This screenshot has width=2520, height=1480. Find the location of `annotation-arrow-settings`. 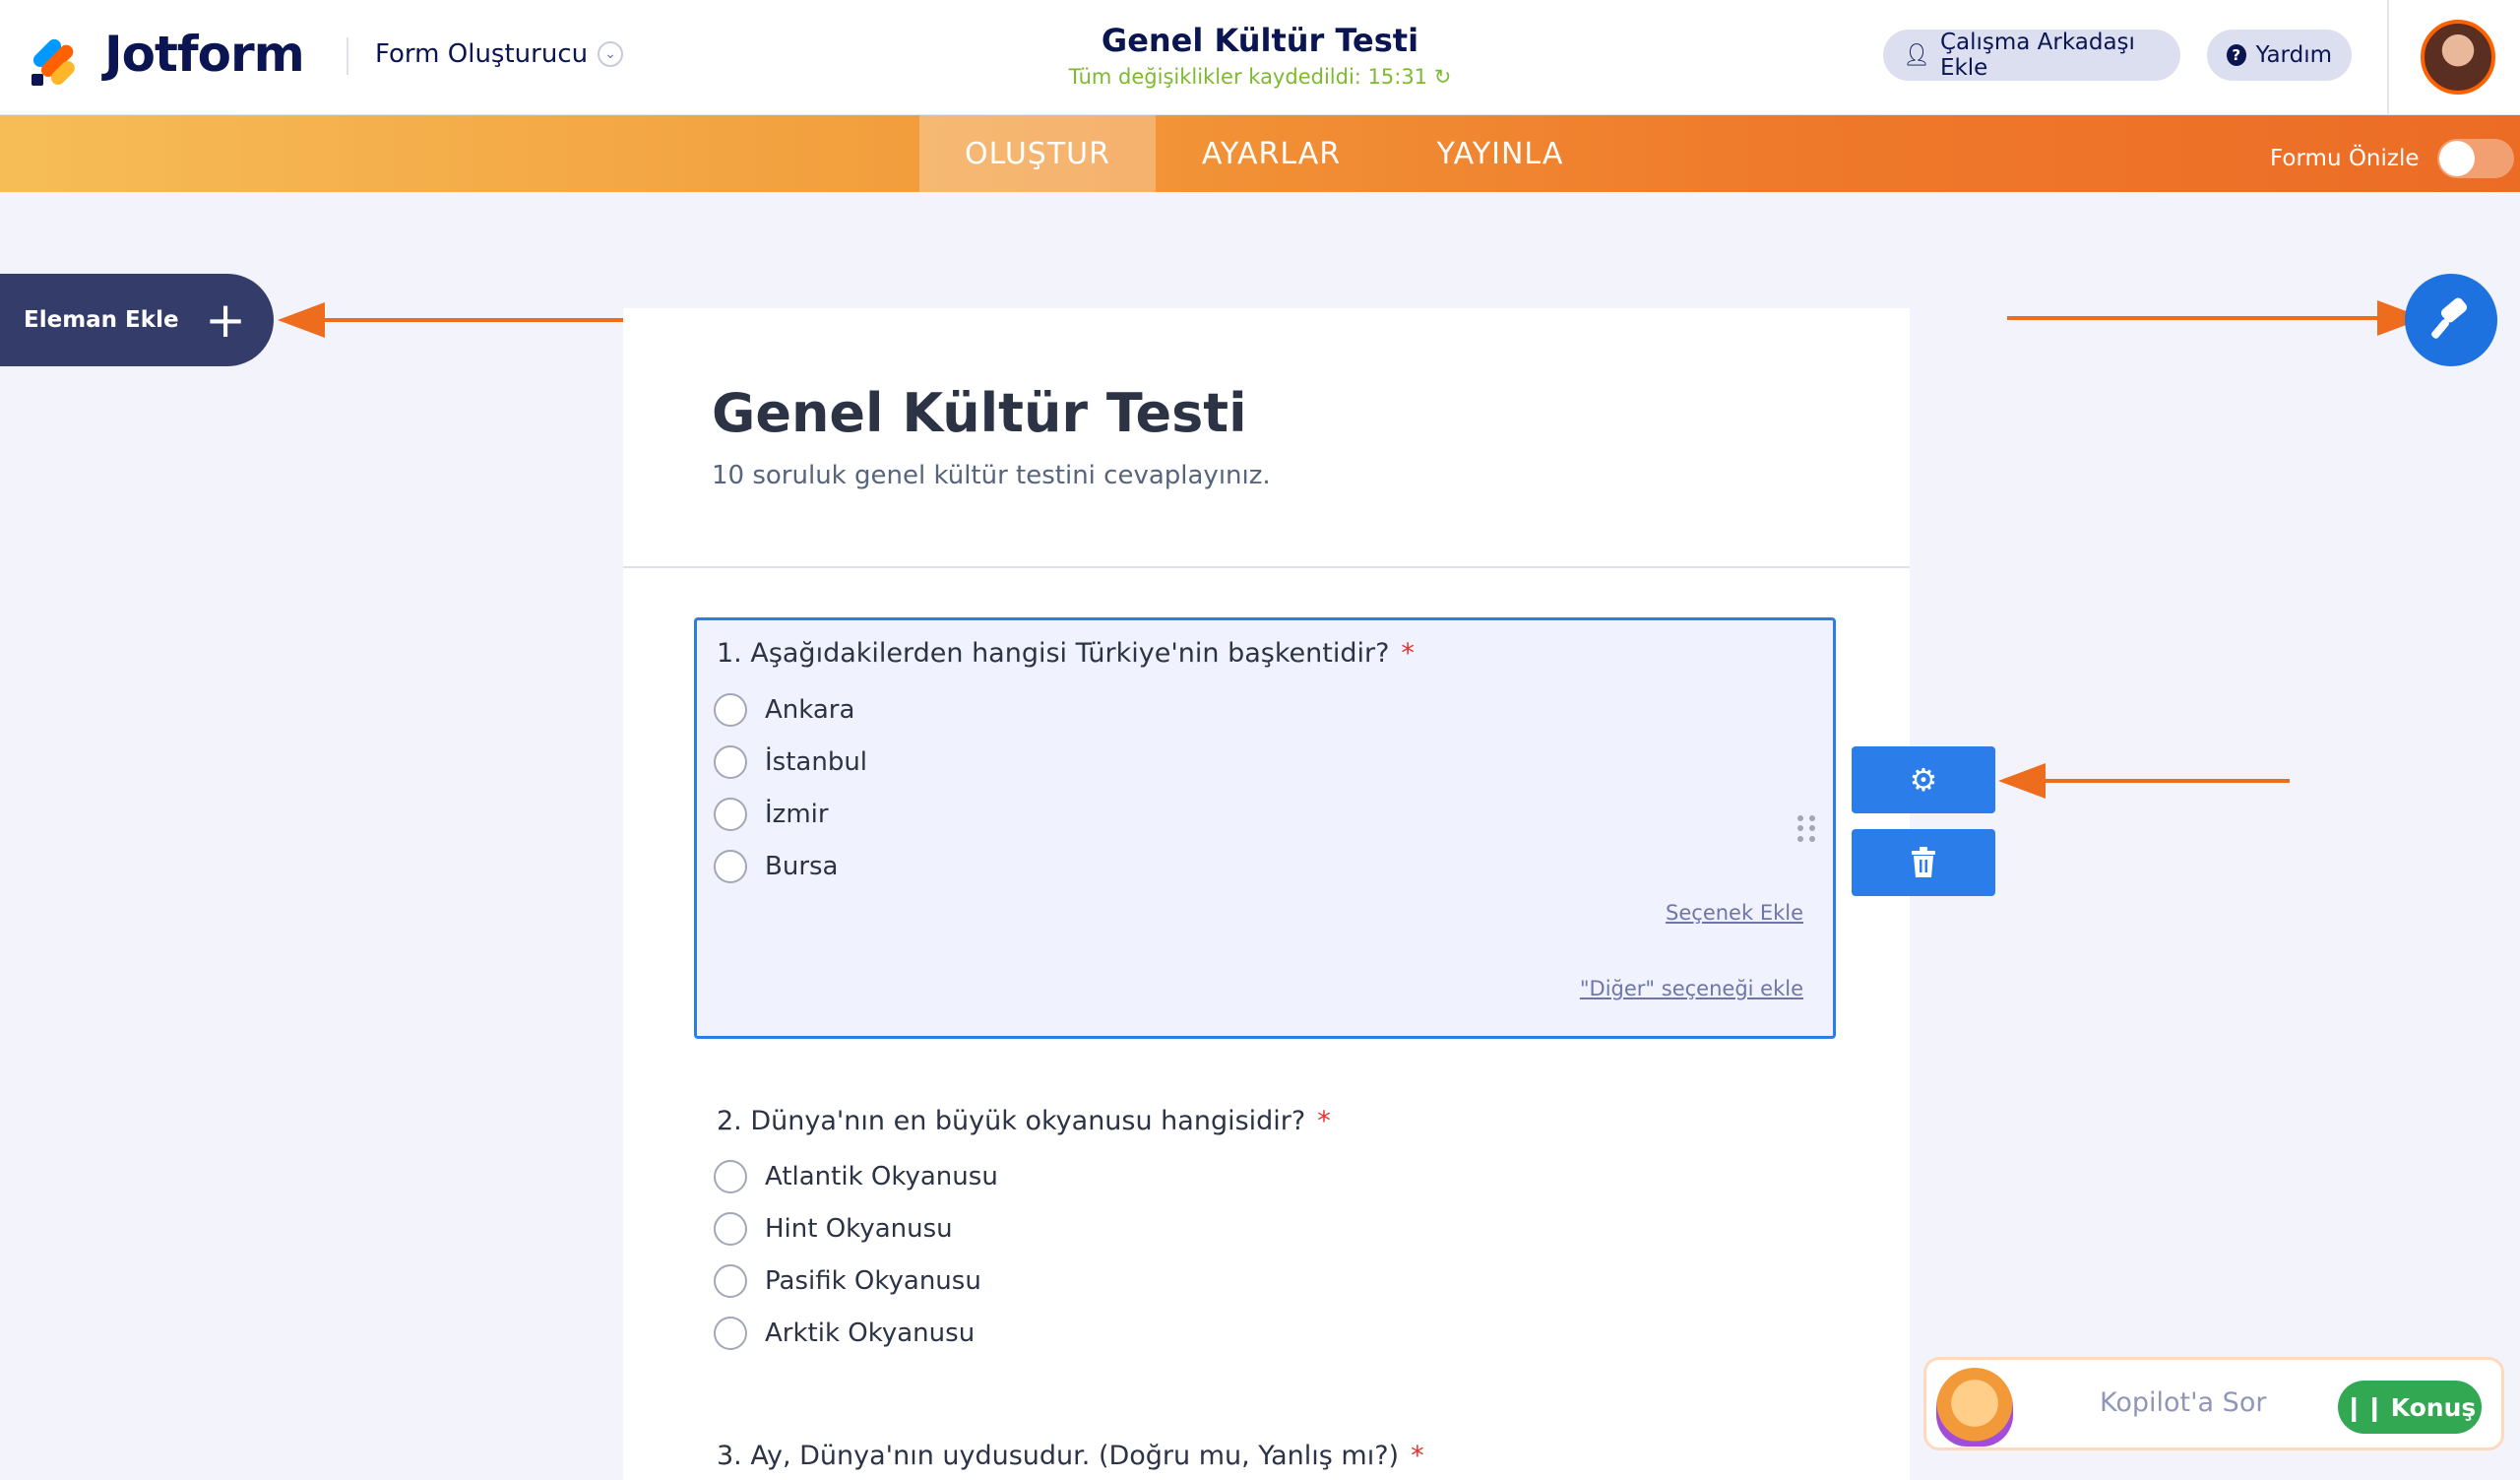

annotation-arrow-settings is located at coordinates (2144, 781).